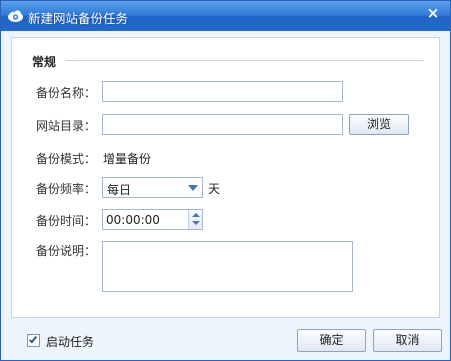 The image size is (451, 361). What do you see at coordinates (214, 189) in the screenshot?
I see `freq-unit: 天` at bounding box center [214, 189].